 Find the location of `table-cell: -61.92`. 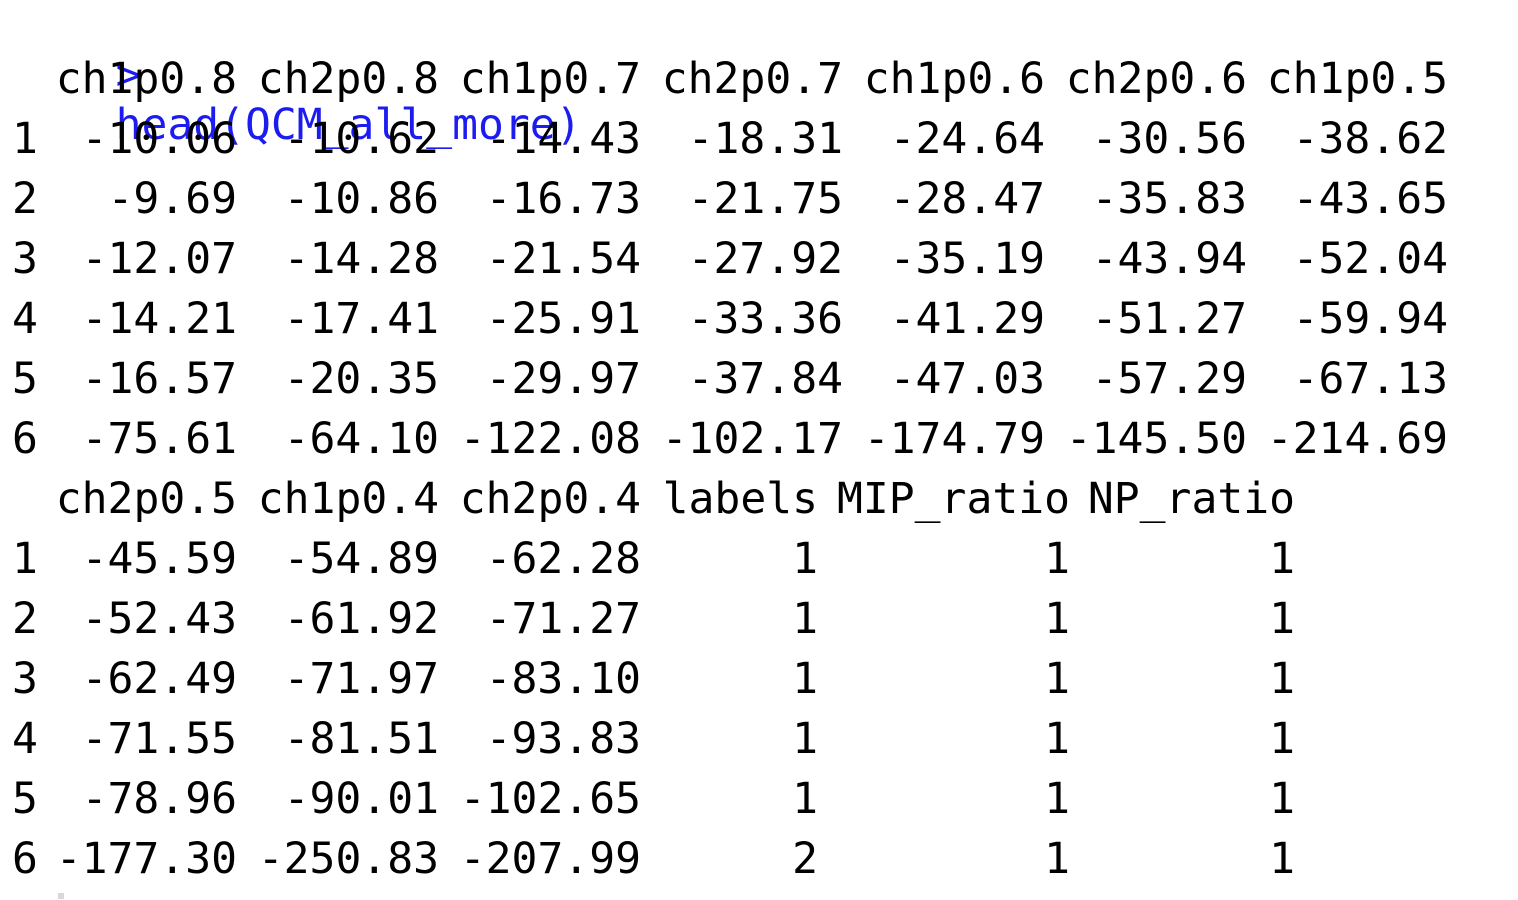

table-cell: -61.92 is located at coordinates (361, 619).